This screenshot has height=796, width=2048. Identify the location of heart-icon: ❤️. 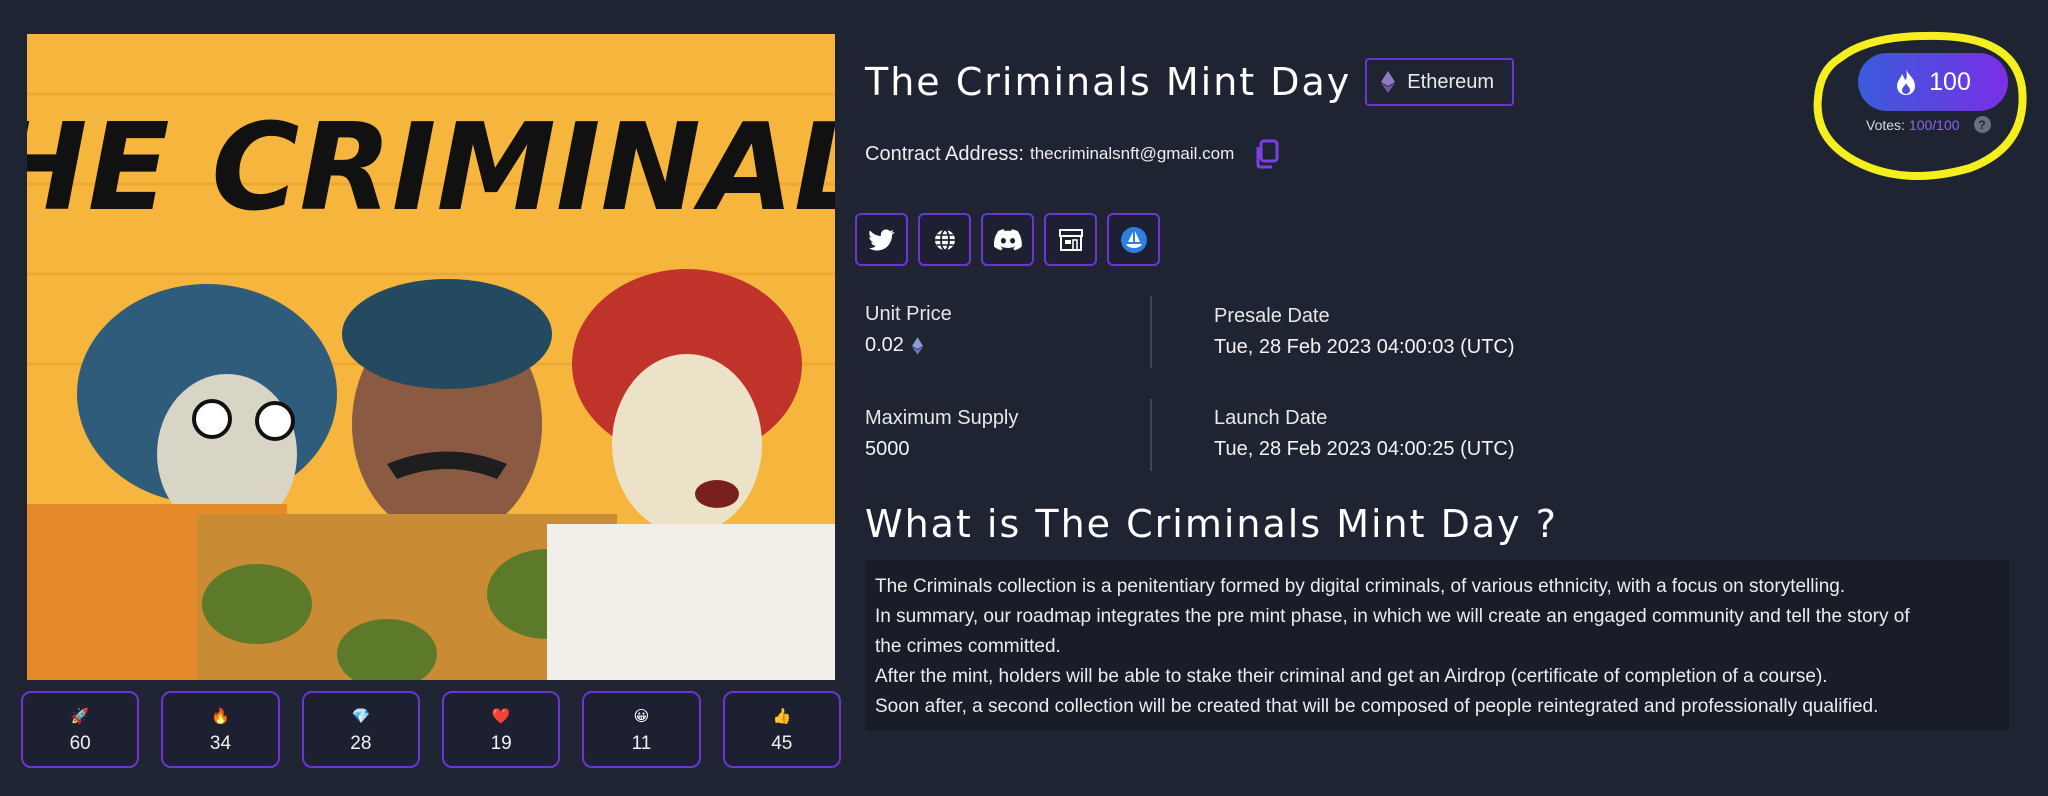
(501, 716).